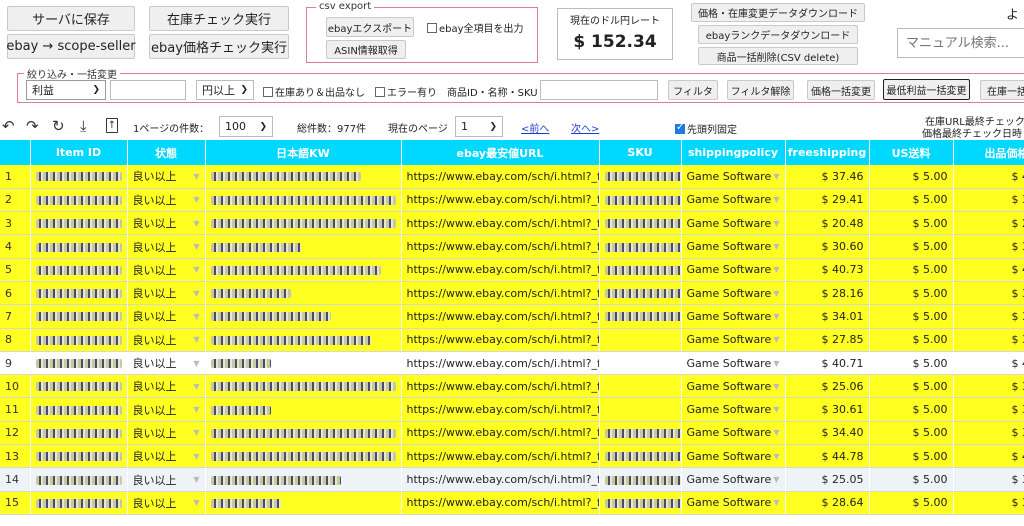 This screenshot has height=526, width=1024. I want to click on column-header: US送料, so click(911, 152).